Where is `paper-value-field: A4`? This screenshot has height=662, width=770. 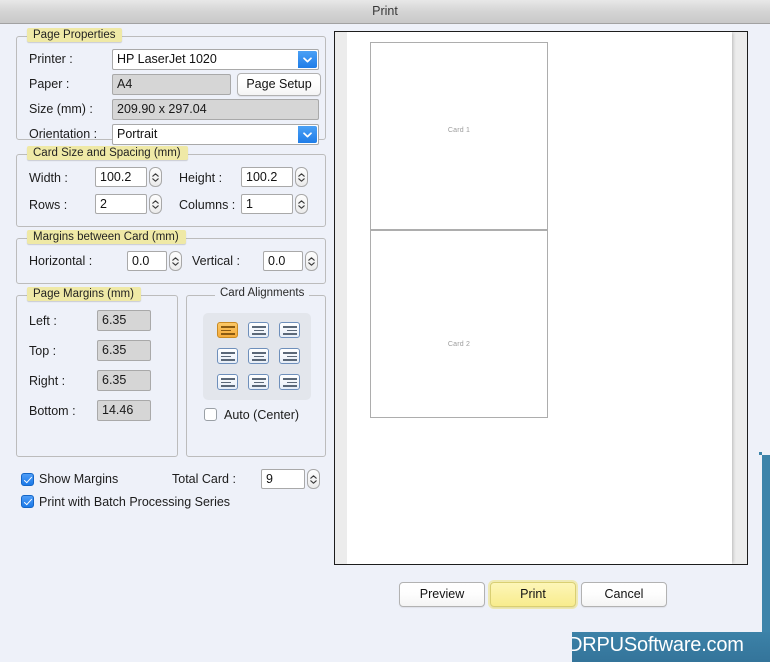
paper-value-field: A4 is located at coordinates (171, 84).